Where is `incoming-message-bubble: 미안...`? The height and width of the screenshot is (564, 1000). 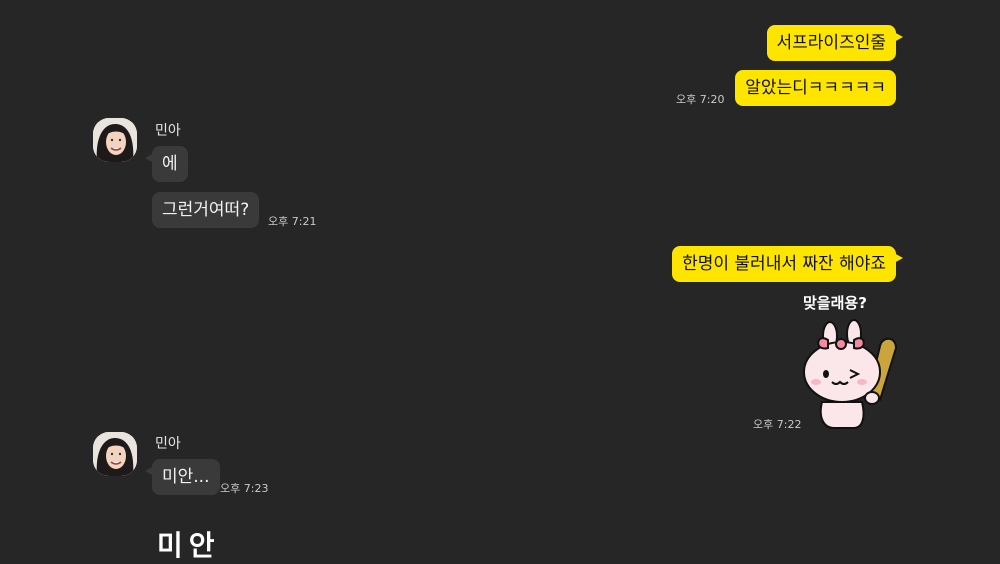
incoming-message-bubble: 미안... is located at coordinates (182, 477).